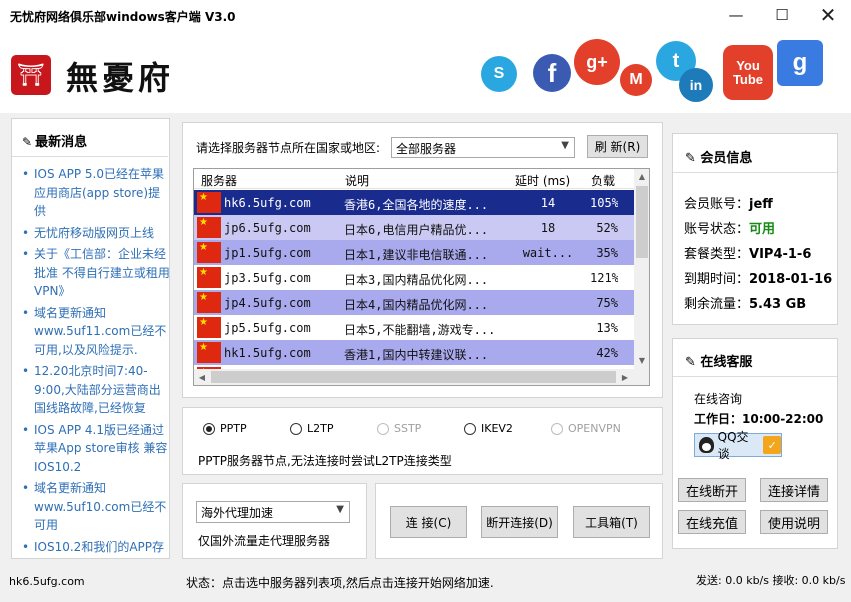 The height and width of the screenshot is (602, 851). I want to click on member-field-label: 会员账号：, so click(717, 204).